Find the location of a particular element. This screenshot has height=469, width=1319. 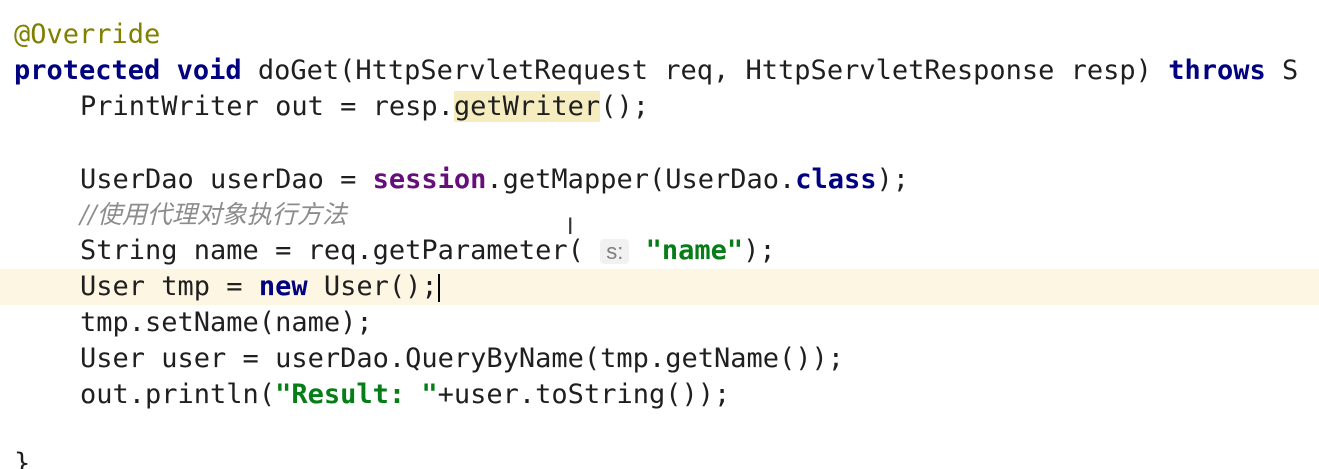

keyword-throws: throws is located at coordinates (1217, 70).